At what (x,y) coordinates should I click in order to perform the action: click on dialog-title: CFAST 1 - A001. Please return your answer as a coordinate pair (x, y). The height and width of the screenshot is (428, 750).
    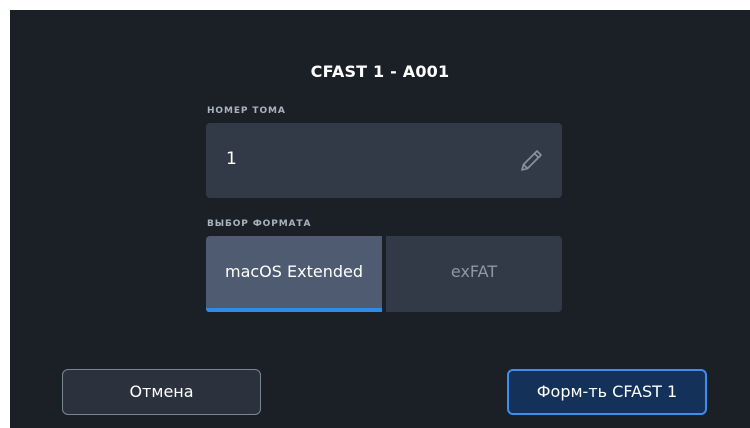
    Looking at the image, I should click on (380, 71).